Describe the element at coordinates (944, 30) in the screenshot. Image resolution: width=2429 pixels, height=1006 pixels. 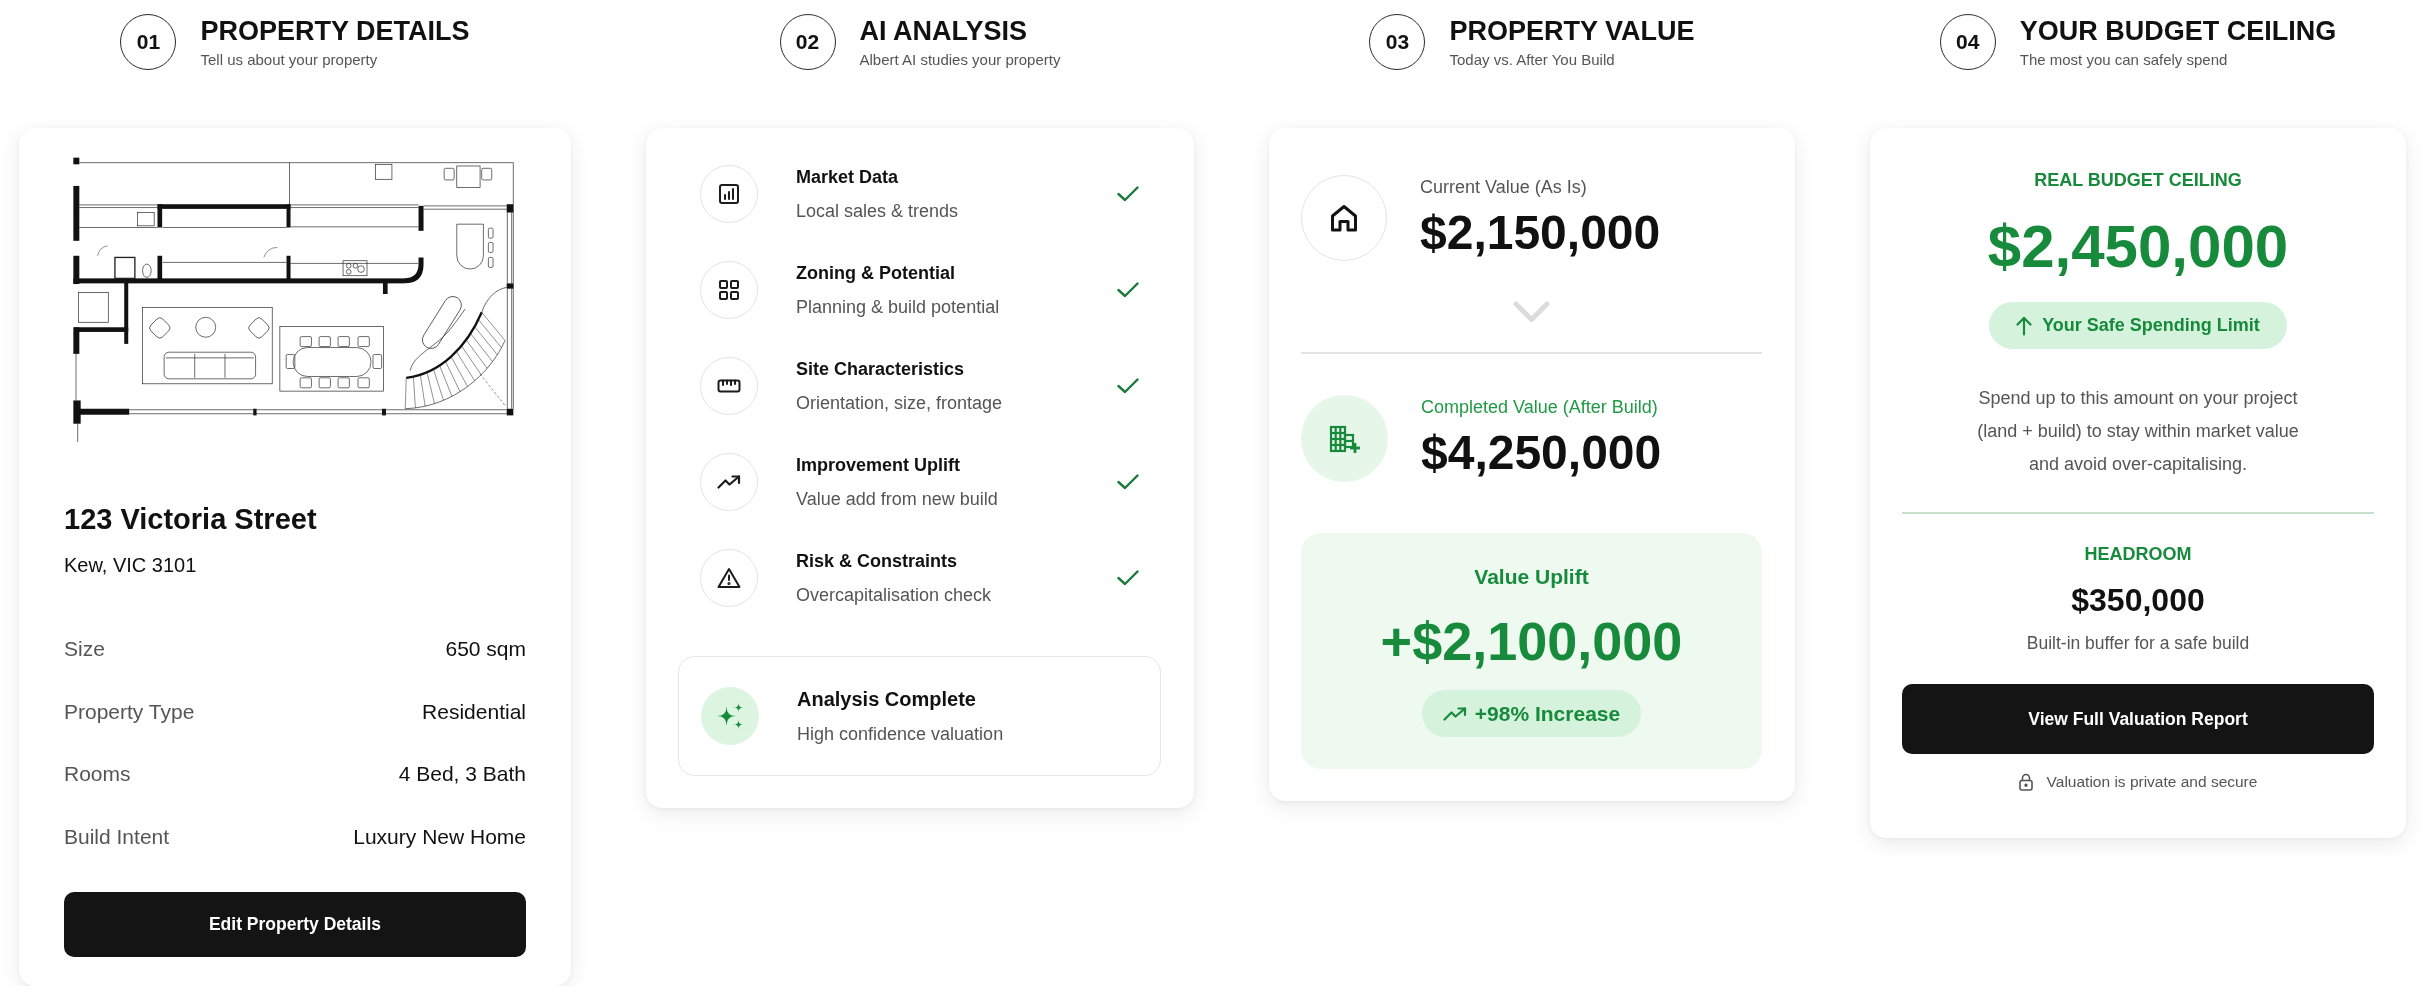
I see `step-title: AI ANALYSIS` at that location.